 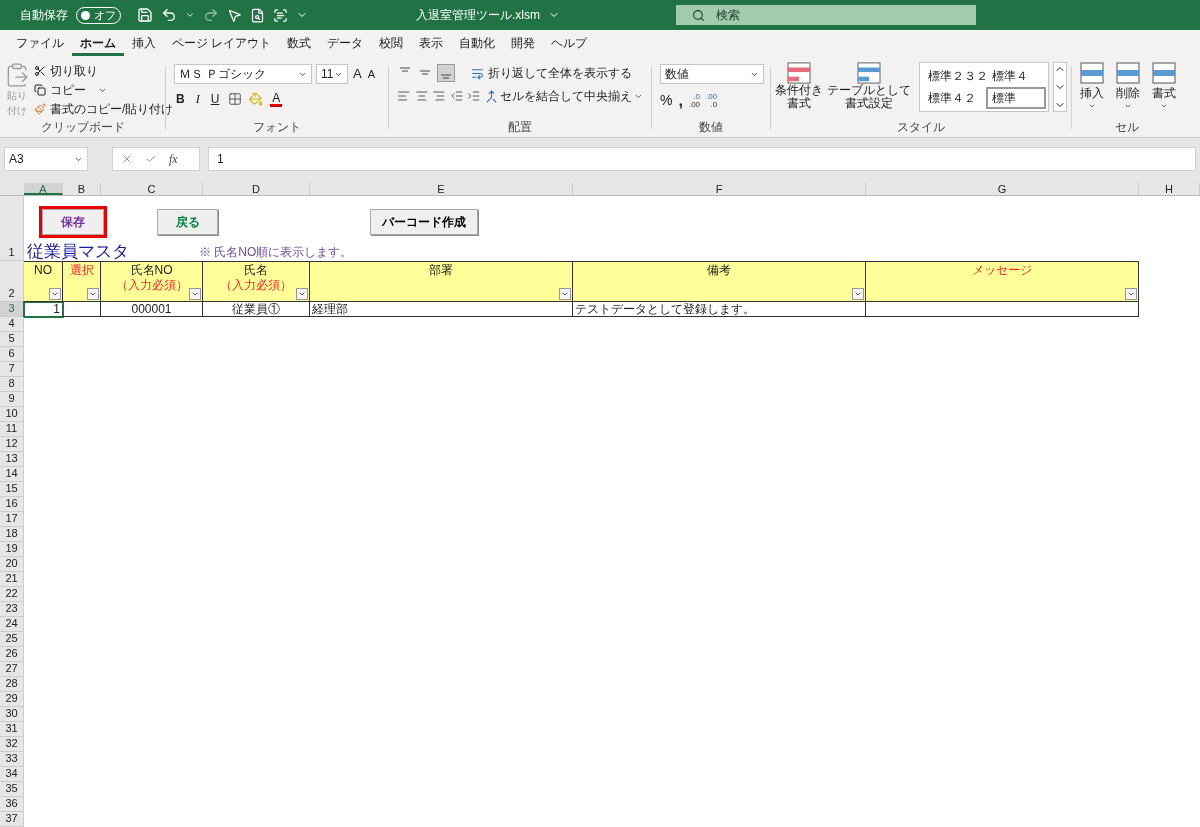 I want to click on merge-center-button: セルを結合して中央揃え, so click(x=563, y=96).